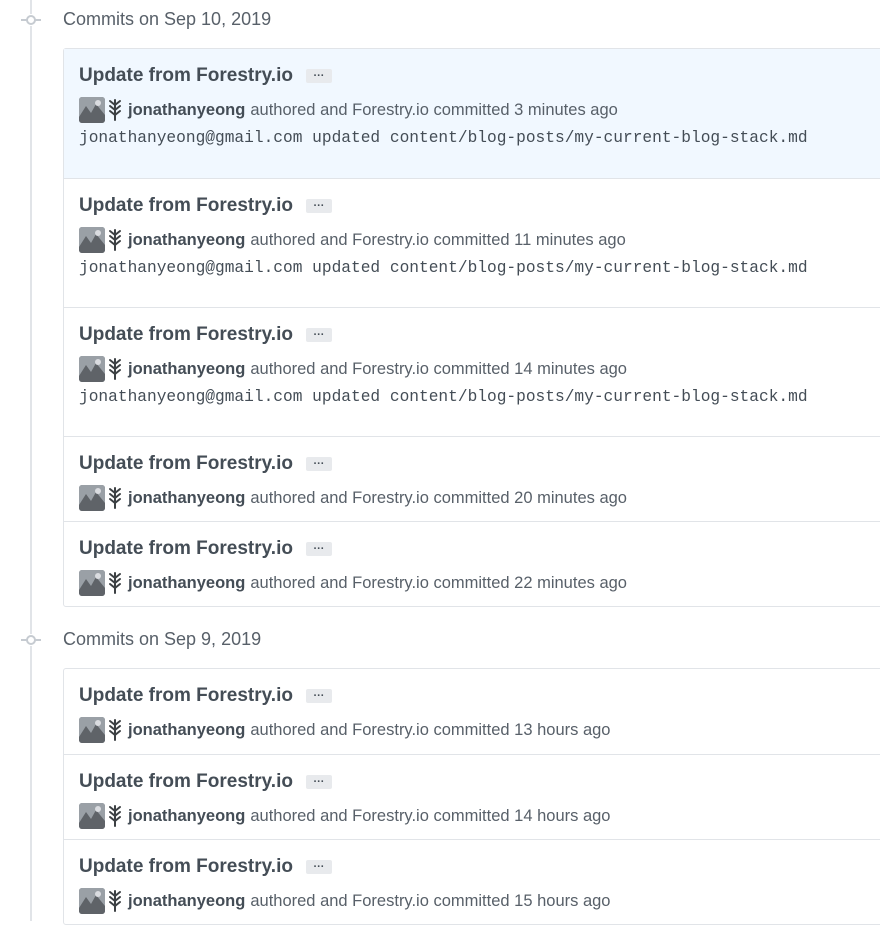  Describe the element at coordinates (167, 19) in the screenshot. I see `commit-group-title: Commits on Sep 10, 2019` at that location.